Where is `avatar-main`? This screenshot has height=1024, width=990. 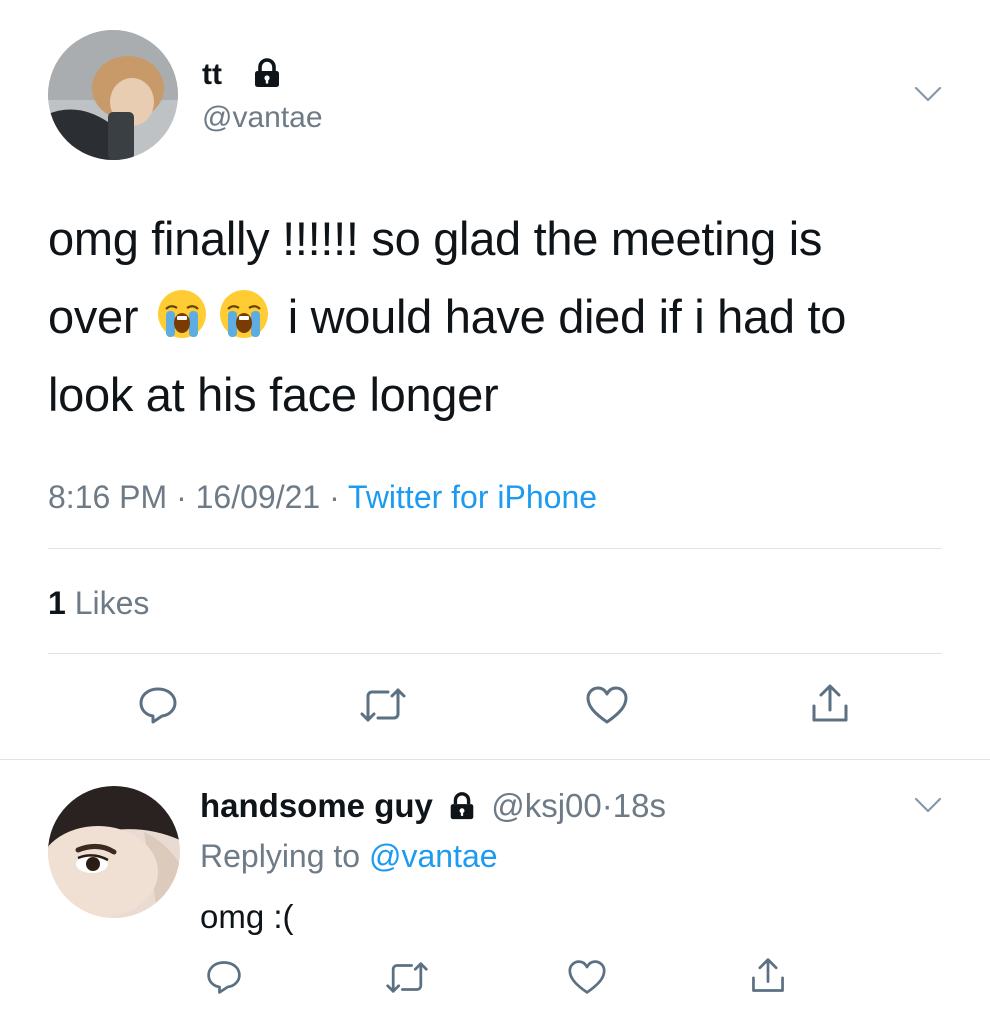 avatar-main is located at coordinates (113, 95).